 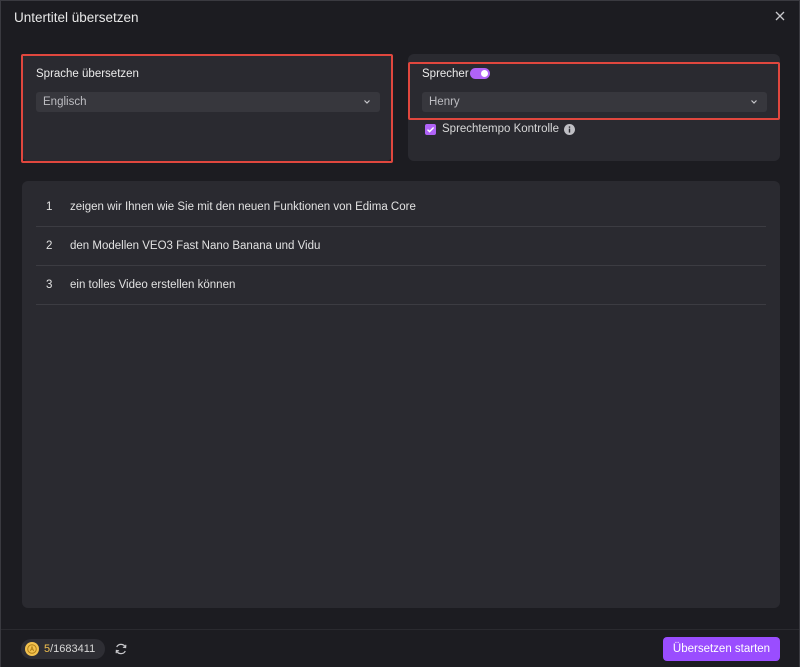 What do you see at coordinates (445, 74) in the screenshot?
I see `speaker-label: Sprecher` at bounding box center [445, 74].